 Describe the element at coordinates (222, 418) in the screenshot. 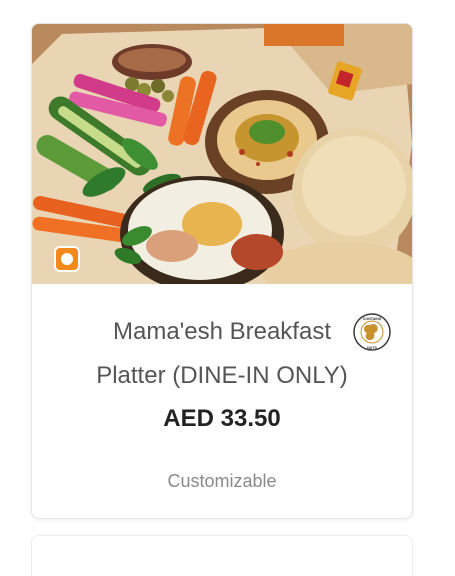

I see `product-price: AED 33.50` at that location.